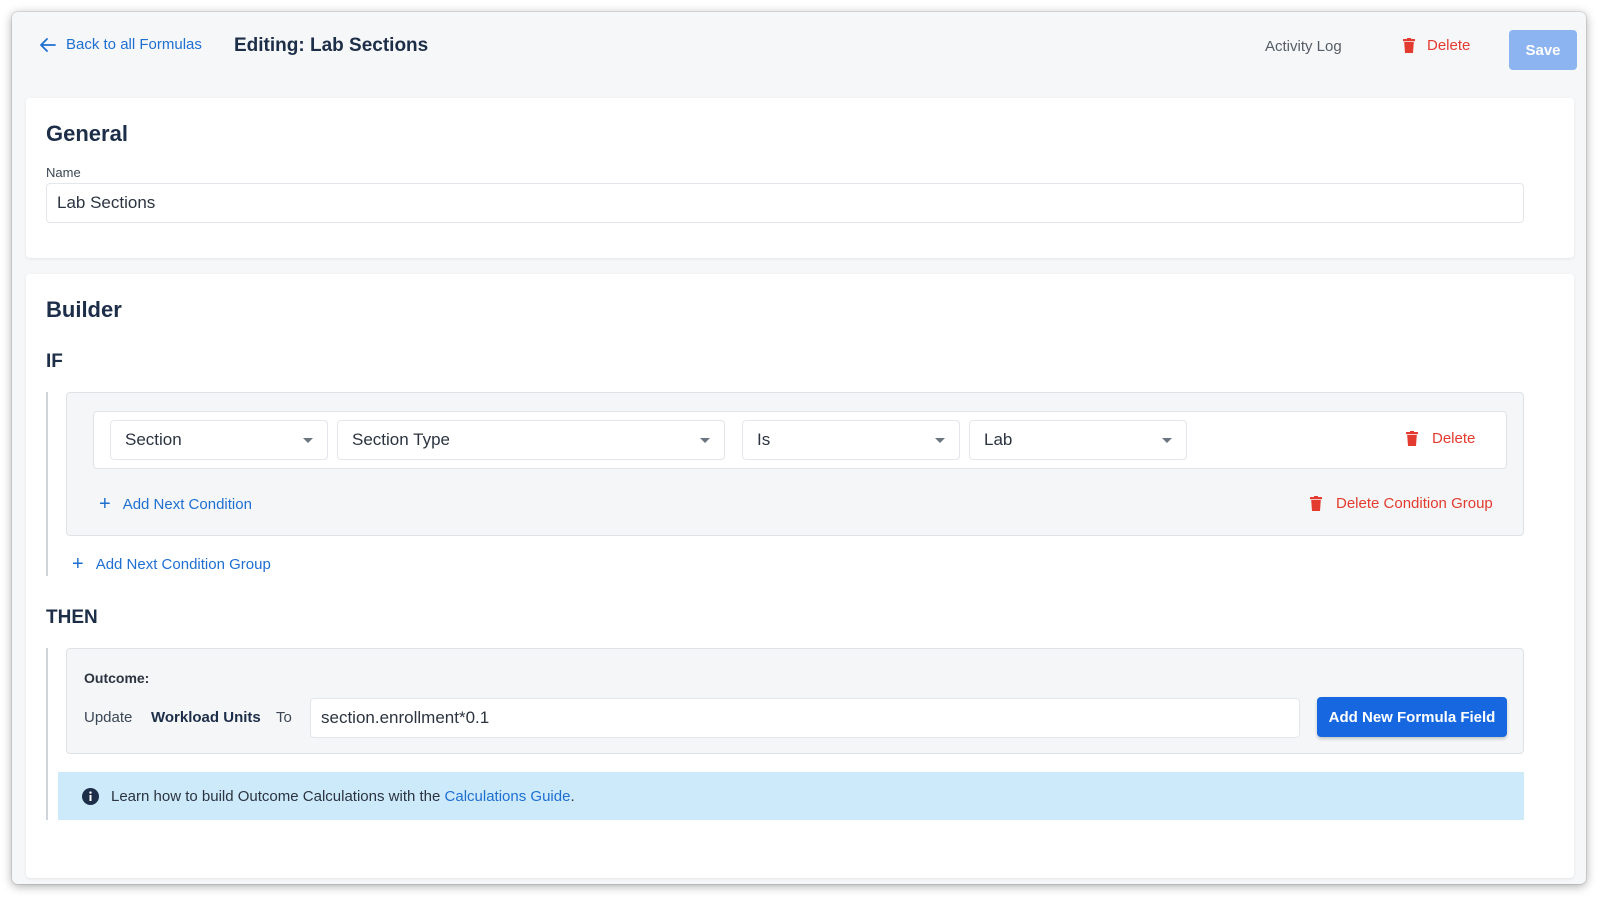 Image resolution: width=1600 pixels, height=899 pixels. Describe the element at coordinates (72, 617) in the screenshot. I see `then-label: THEN` at that location.